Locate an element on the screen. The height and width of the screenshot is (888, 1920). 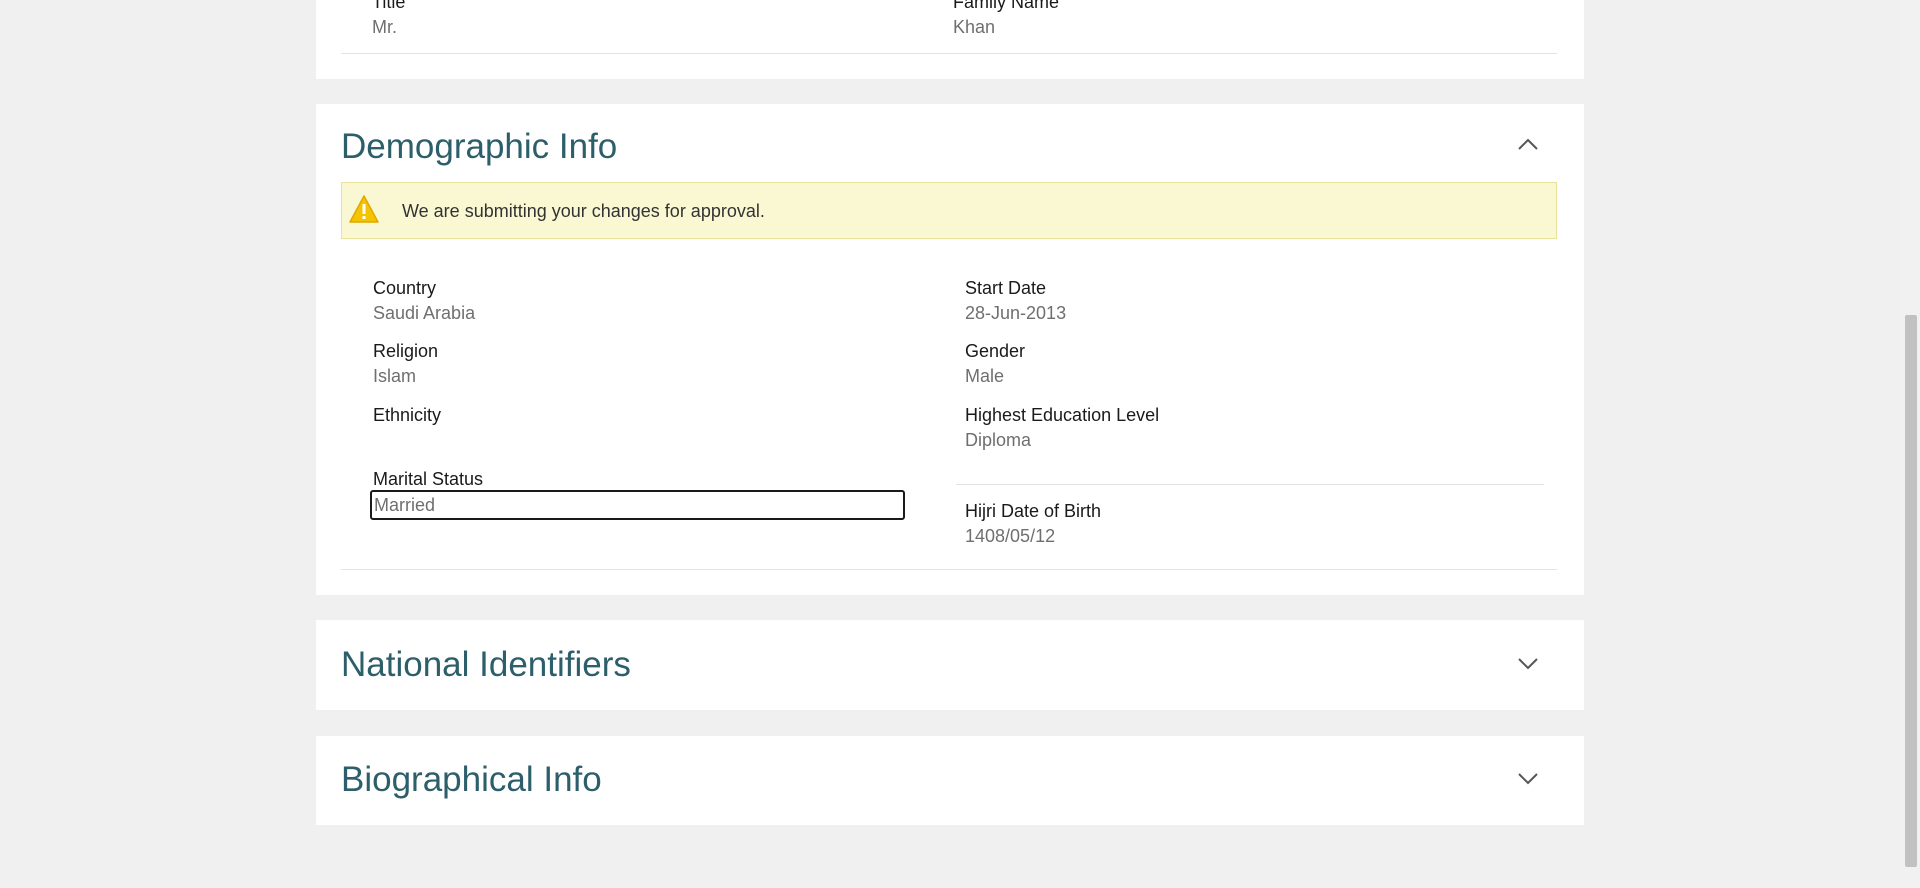
religion-value: Islam is located at coordinates (395, 376).